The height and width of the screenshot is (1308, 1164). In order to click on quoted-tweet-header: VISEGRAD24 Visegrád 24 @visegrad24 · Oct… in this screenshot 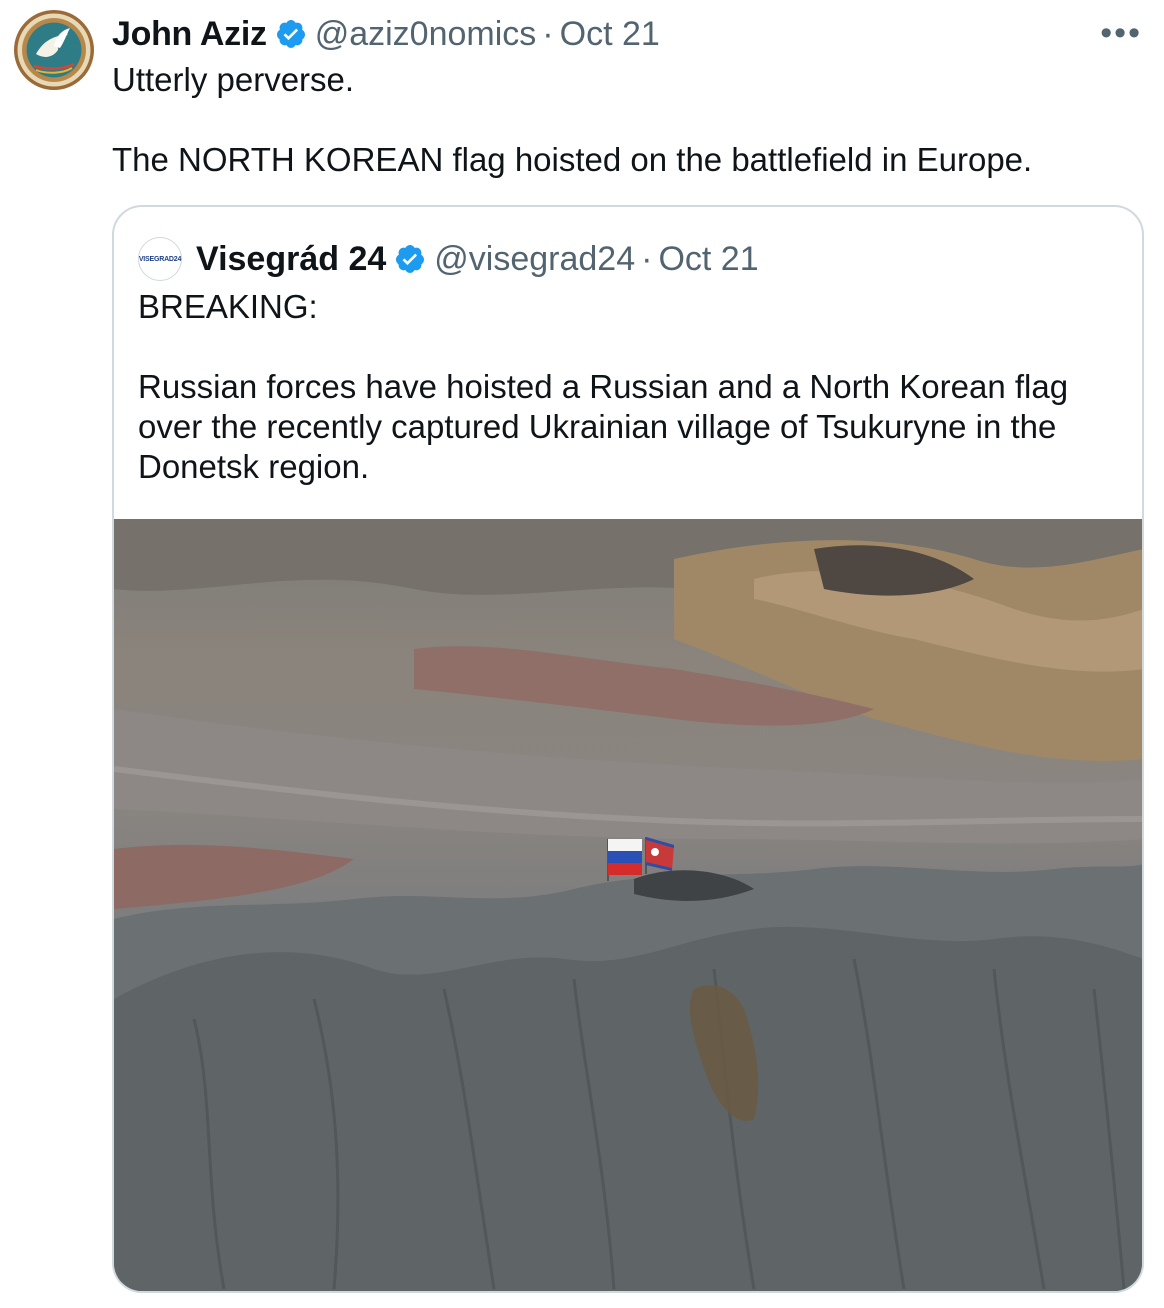, I will do `click(448, 259)`.